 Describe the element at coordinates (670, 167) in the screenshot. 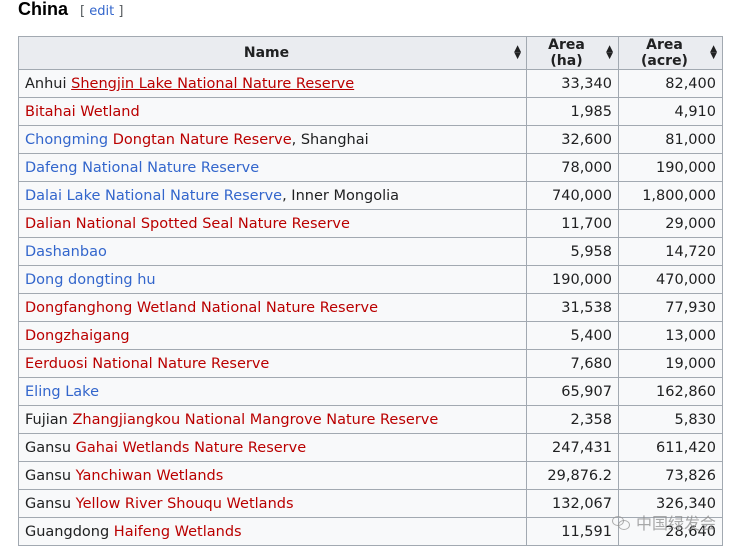

I see `cell-area-acre: 190,000` at that location.